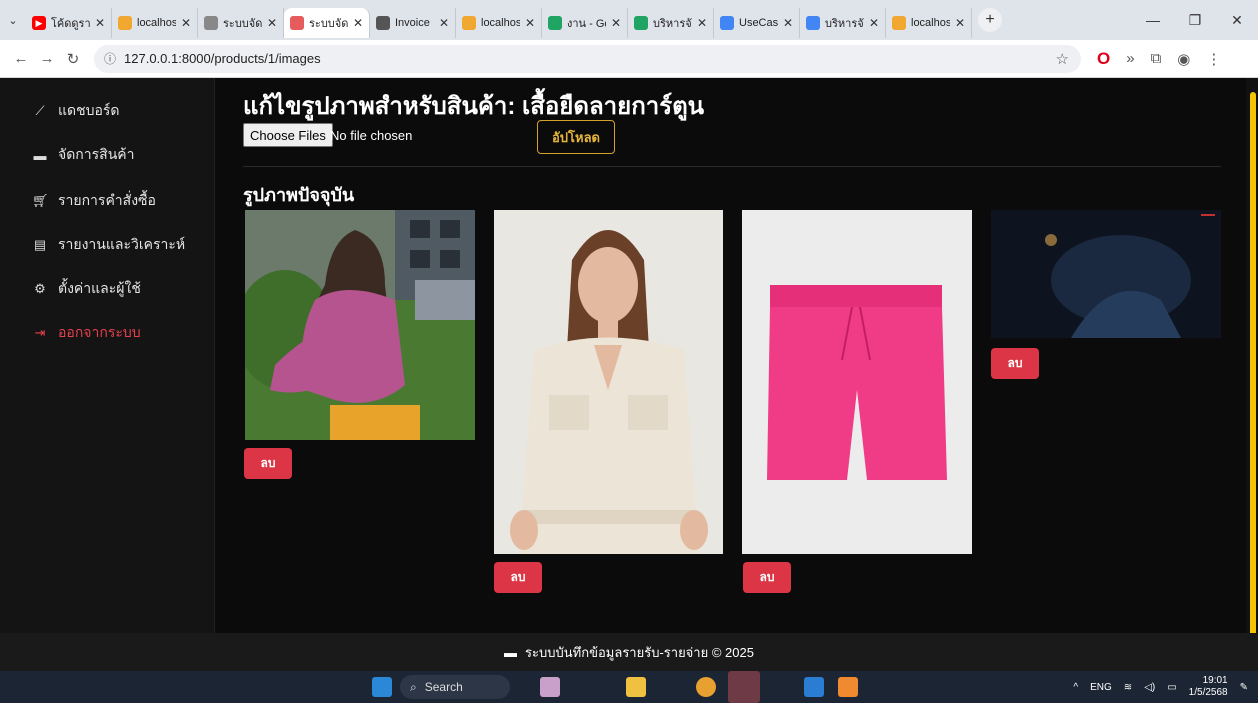 The height and width of the screenshot is (703, 1258). What do you see at coordinates (518, 577) in the screenshot?
I see `delete-image-2-button: ลบ` at bounding box center [518, 577].